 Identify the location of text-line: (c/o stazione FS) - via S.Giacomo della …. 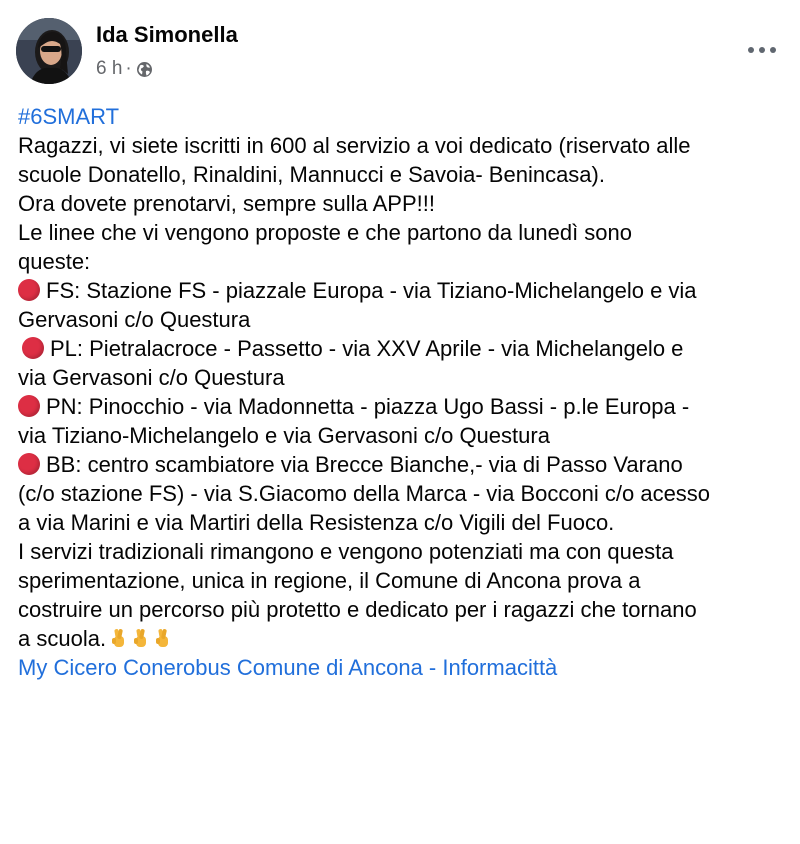
(364, 493).